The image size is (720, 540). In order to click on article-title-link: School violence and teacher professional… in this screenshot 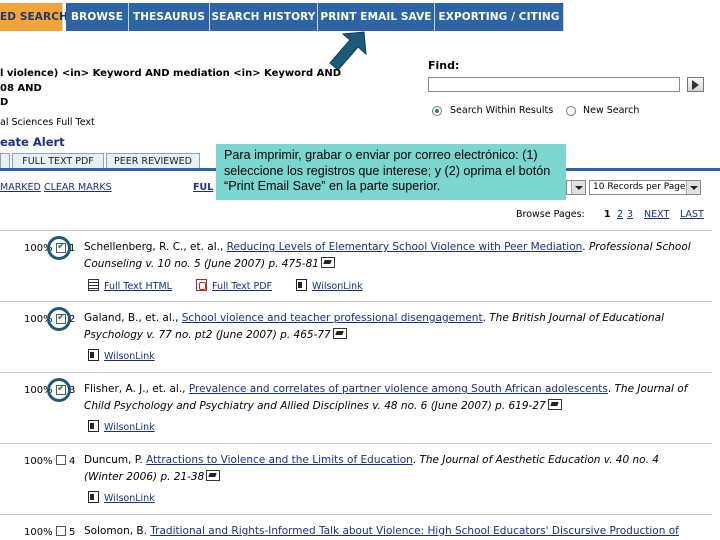, I will do `click(332, 318)`.